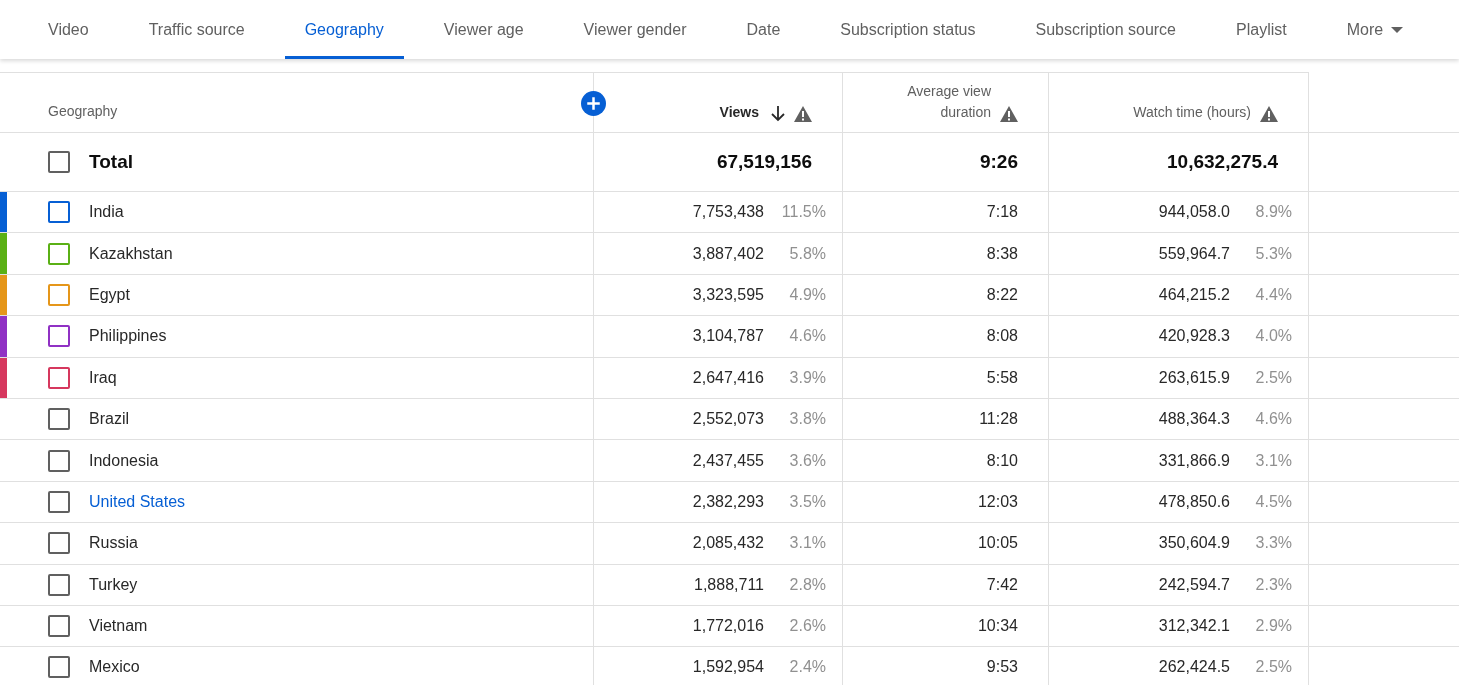 The width and height of the screenshot is (1459, 685). Describe the element at coordinates (1222, 161) in the screenshot. I see `total-value: 10,632,275.4` at that location.